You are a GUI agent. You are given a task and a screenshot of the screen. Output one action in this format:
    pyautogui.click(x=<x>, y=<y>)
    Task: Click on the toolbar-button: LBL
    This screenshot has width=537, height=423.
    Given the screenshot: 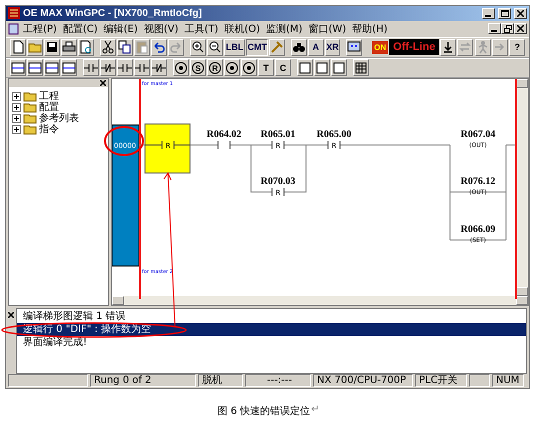 What is the action you would take?
    pyautogui.click(x=235, y=47)
    